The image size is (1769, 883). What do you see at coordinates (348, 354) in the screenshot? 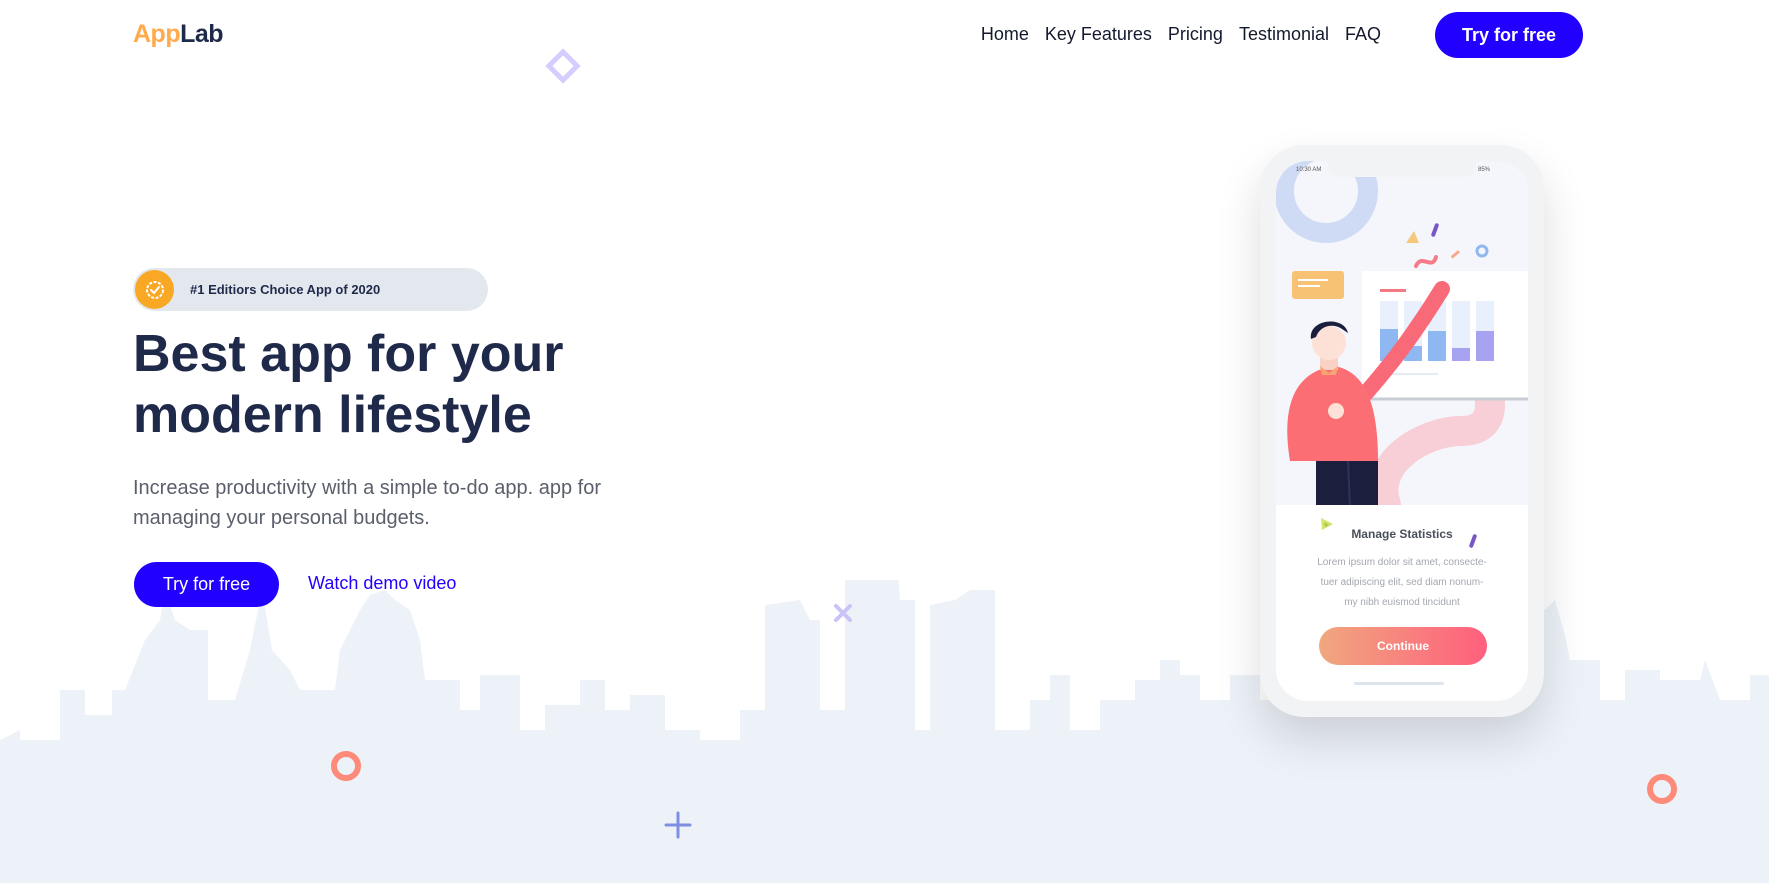
I see `hero-title-line-1: Best app for your` at bounding box center [348, 354].